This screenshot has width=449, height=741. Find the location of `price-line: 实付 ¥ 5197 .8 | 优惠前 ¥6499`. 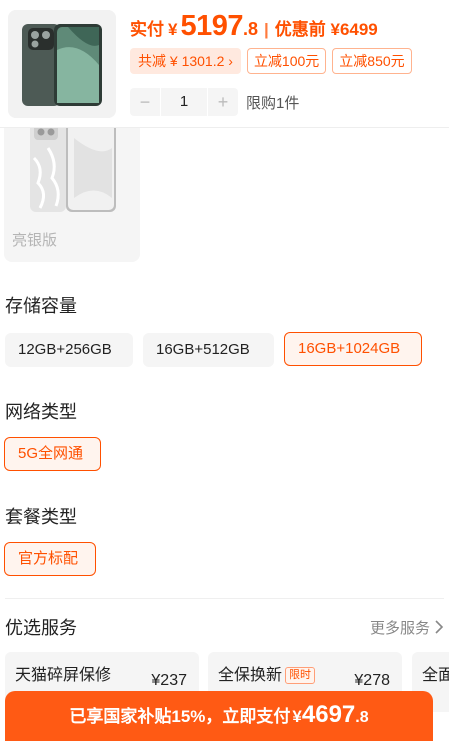

price-line: 实付 ¥ 5197 .8 | 优惠前 ¥6499 is located at coordinates (254, 26).